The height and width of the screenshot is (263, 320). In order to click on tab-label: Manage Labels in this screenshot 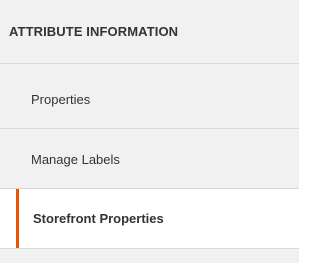, I will do `click(75, 159)`.